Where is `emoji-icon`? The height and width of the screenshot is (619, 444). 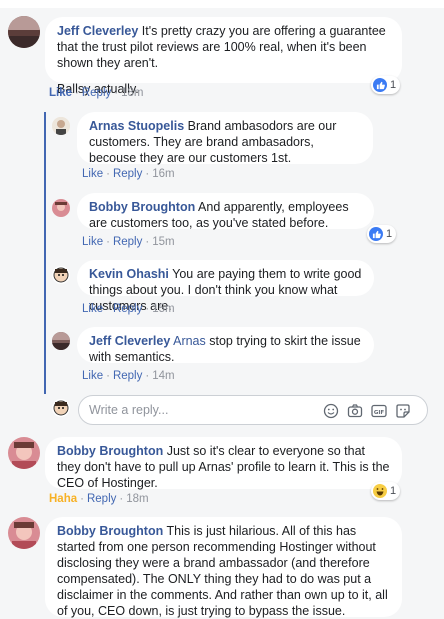
emoji-icon is located at coordinates (331, 411).